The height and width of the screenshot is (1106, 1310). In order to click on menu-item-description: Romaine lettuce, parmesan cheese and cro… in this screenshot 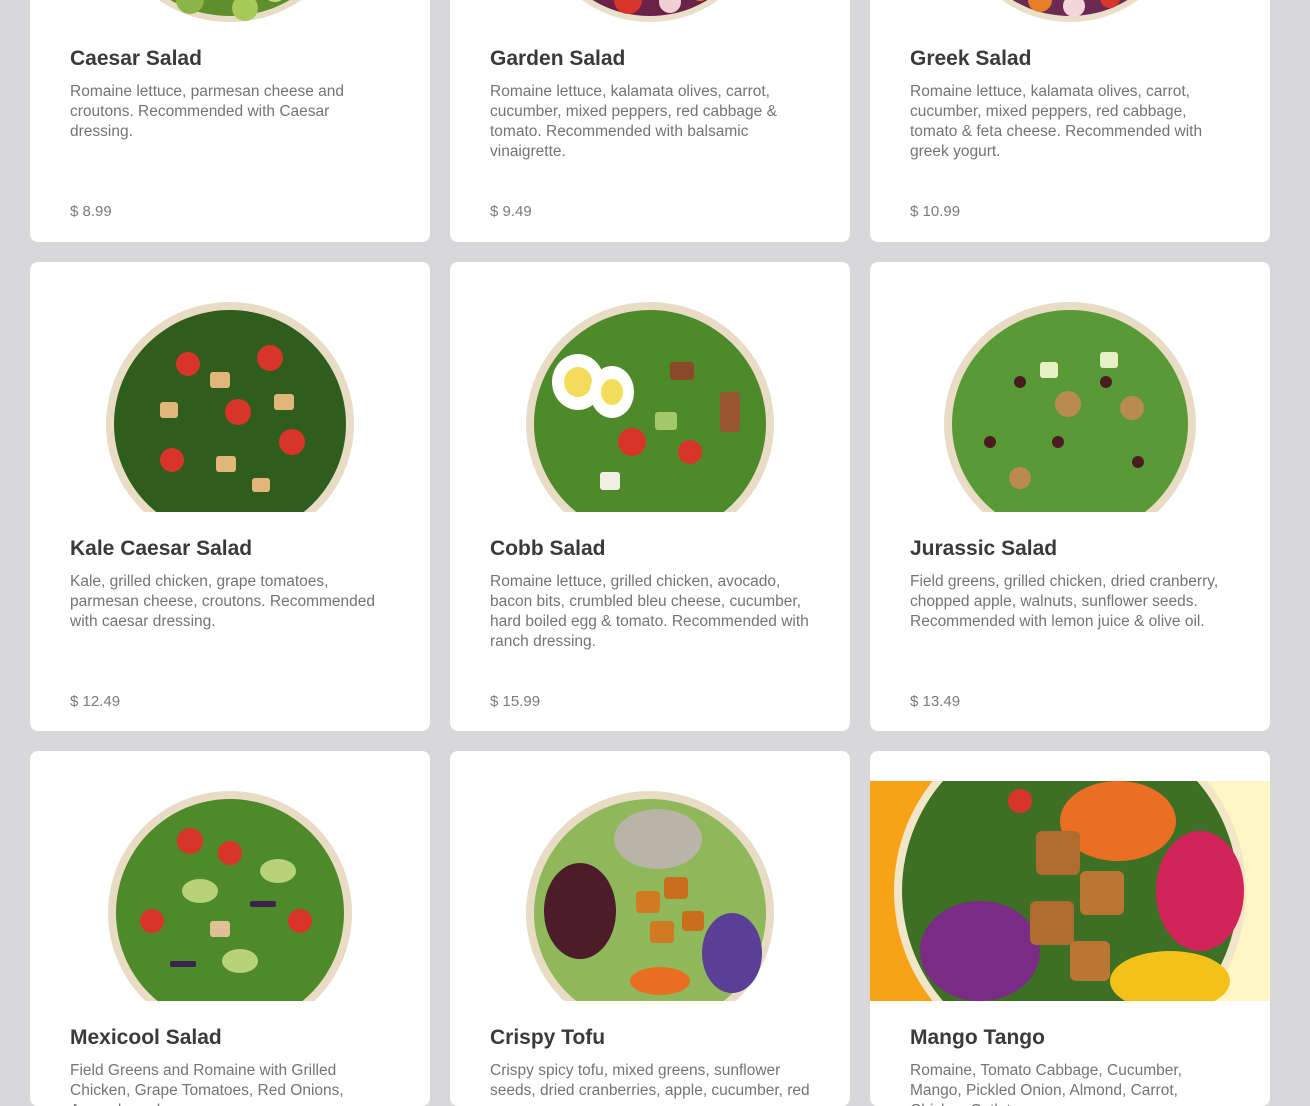, I will do `click(207, 111)`.